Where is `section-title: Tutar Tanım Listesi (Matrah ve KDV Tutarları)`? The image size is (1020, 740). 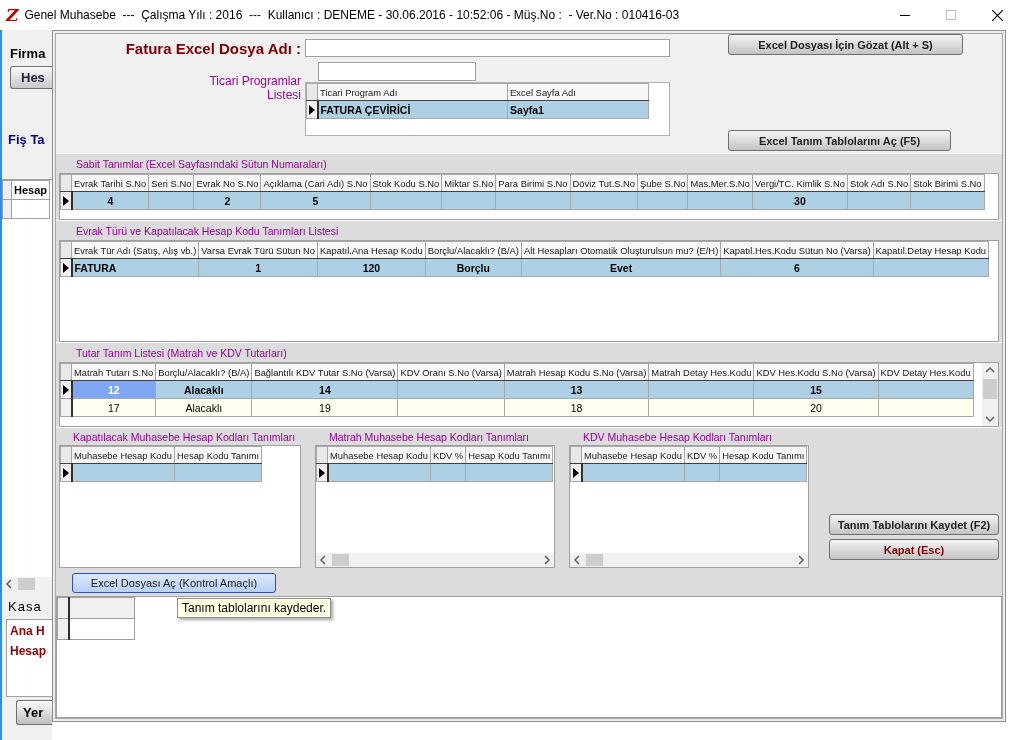
section-title: Tutar Tanım Listesi (Matrah ve KDV Tutarları) is located at coordinates (181, 353).